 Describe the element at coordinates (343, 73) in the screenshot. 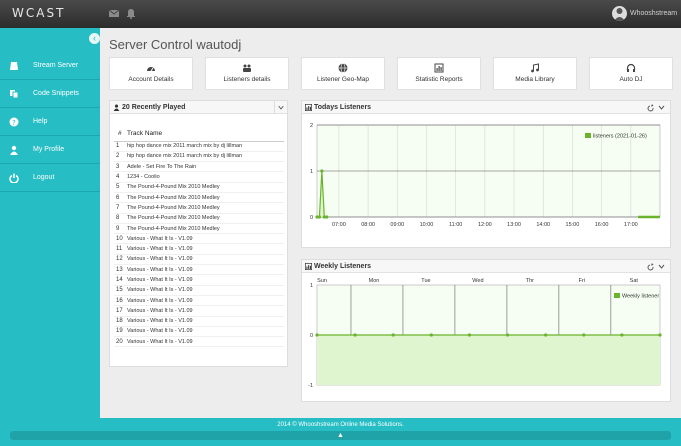

I see `listener-geo-map-button: Listener Geo-Map` at that location.